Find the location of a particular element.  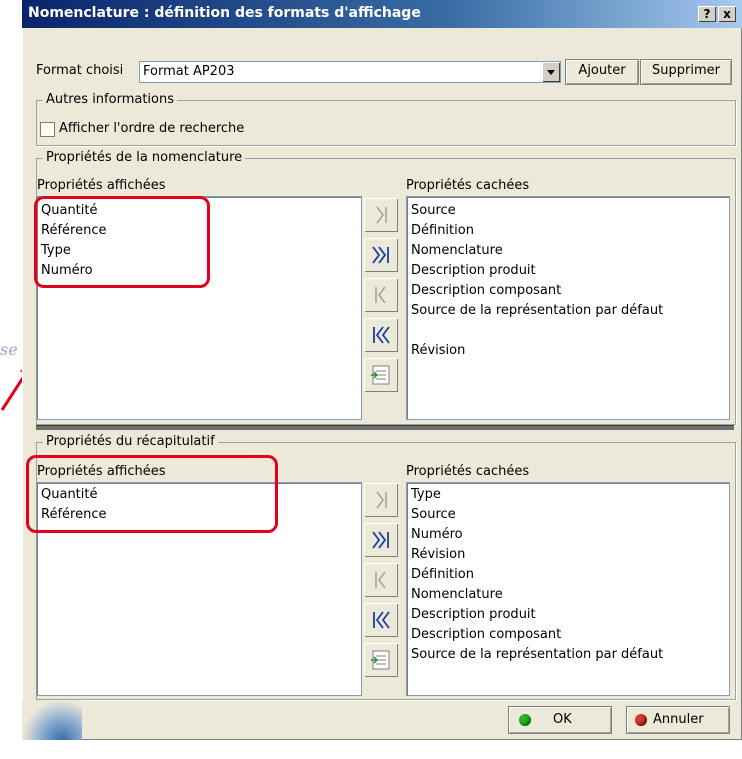

summary-reorder-button is located at coordinates (381, 660).